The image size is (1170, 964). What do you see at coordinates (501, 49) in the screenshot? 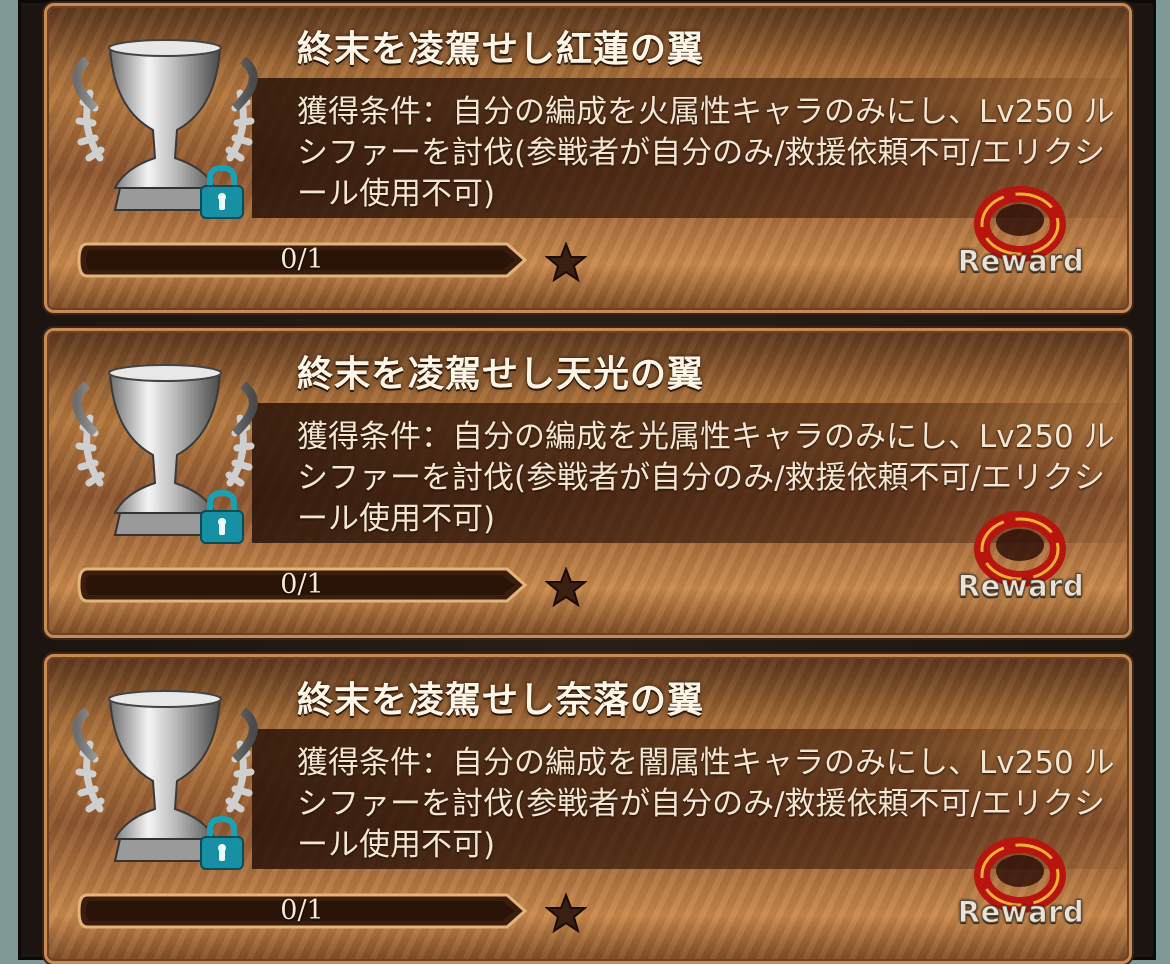
I see `achievement-title: 終末を凌駕せし紅蓮の翼` at bounding box center [501, 49].